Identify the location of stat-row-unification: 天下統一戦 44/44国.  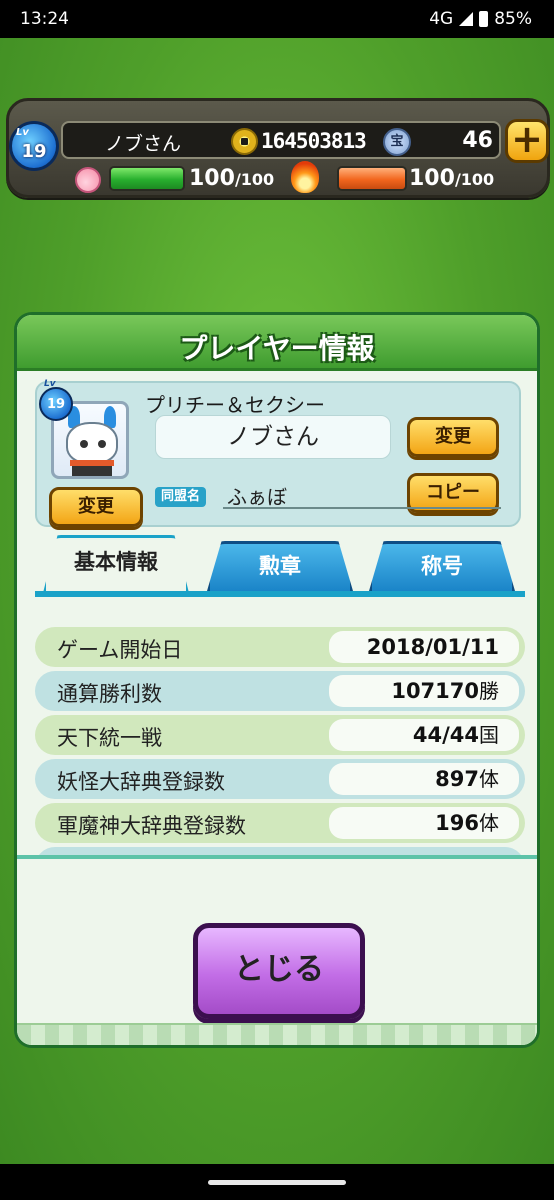
(280, 735).